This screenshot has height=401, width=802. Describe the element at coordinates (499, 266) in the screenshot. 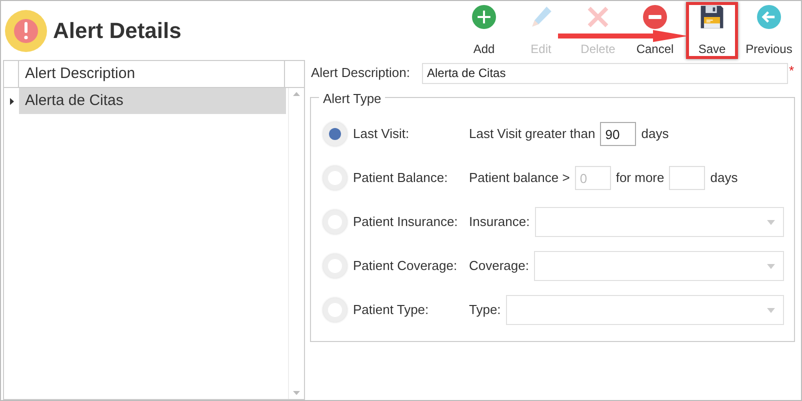

I see `field-label: Coverage:` at that location.